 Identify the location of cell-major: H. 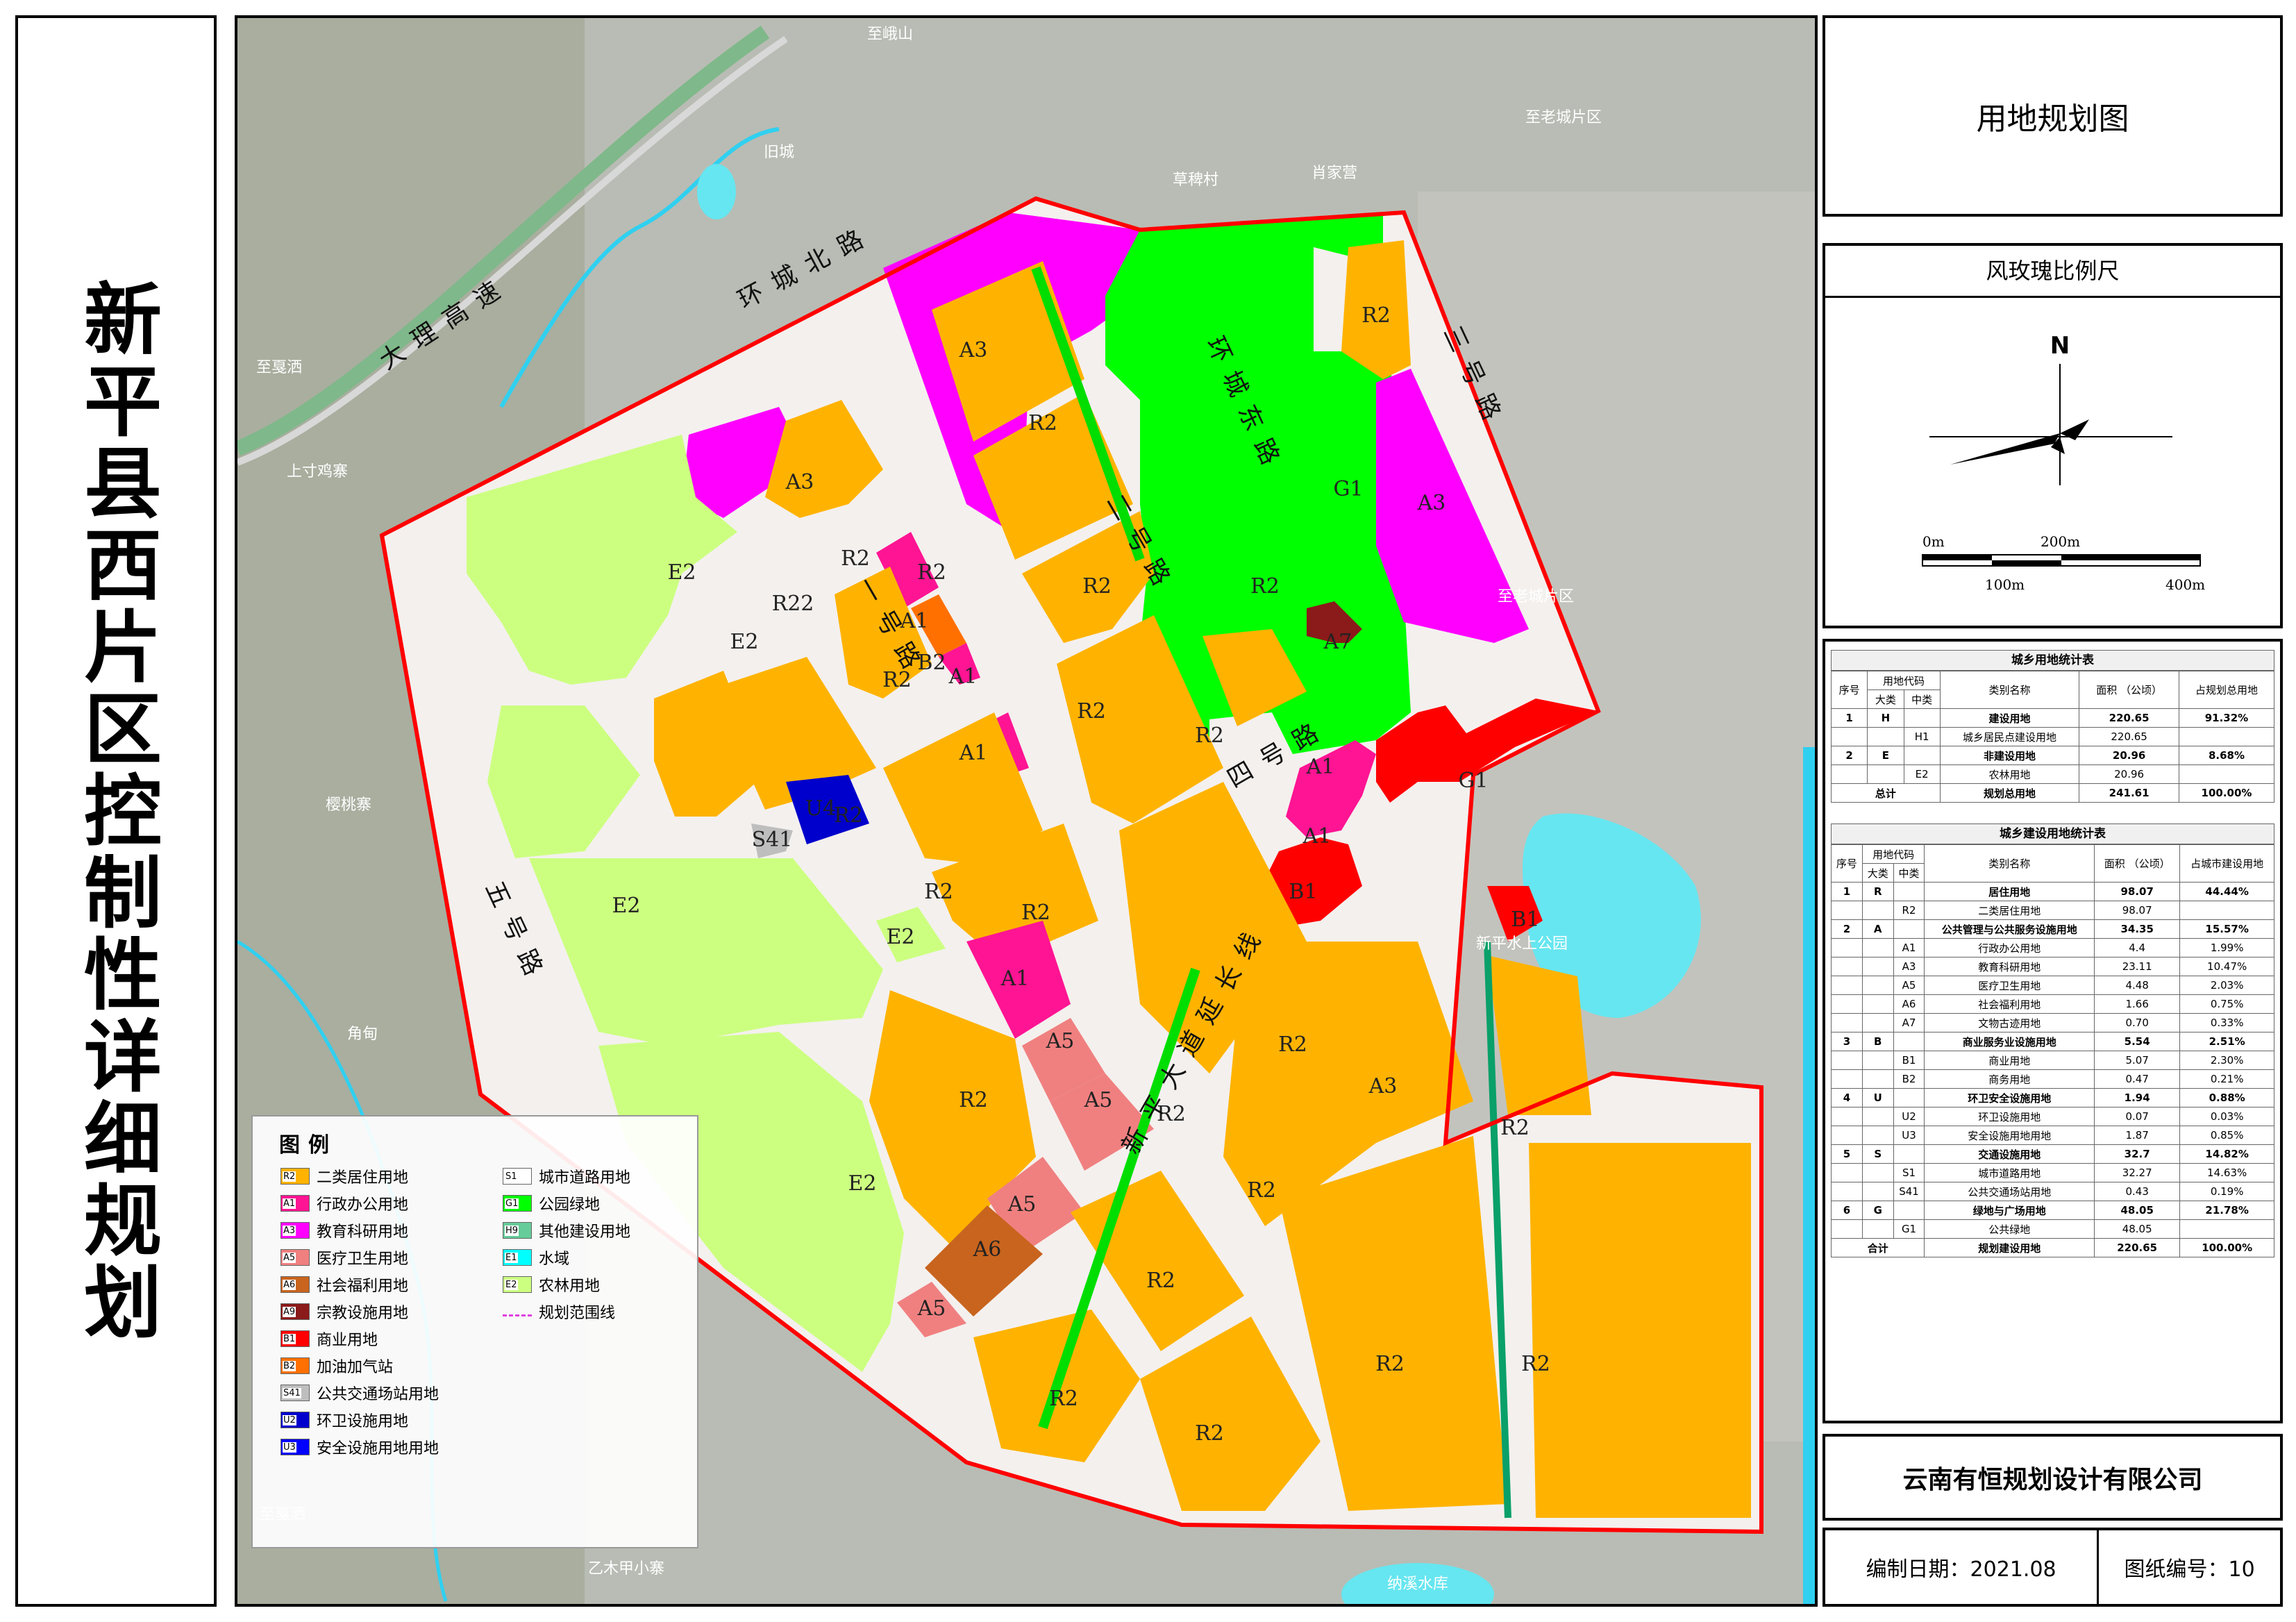
(1885, 718).